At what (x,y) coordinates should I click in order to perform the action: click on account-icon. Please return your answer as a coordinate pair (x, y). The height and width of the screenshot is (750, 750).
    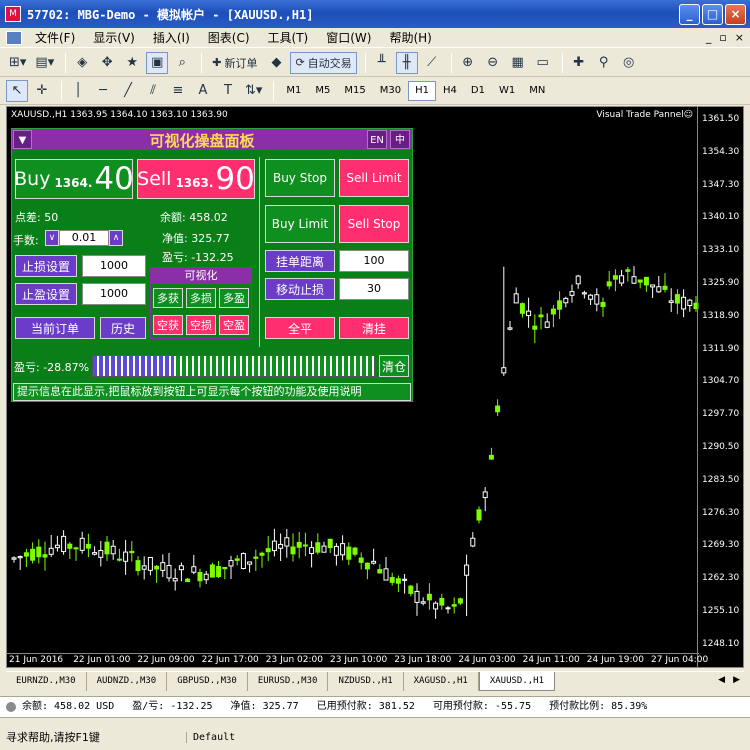
    Looking at the image, I should click on (11, 707).